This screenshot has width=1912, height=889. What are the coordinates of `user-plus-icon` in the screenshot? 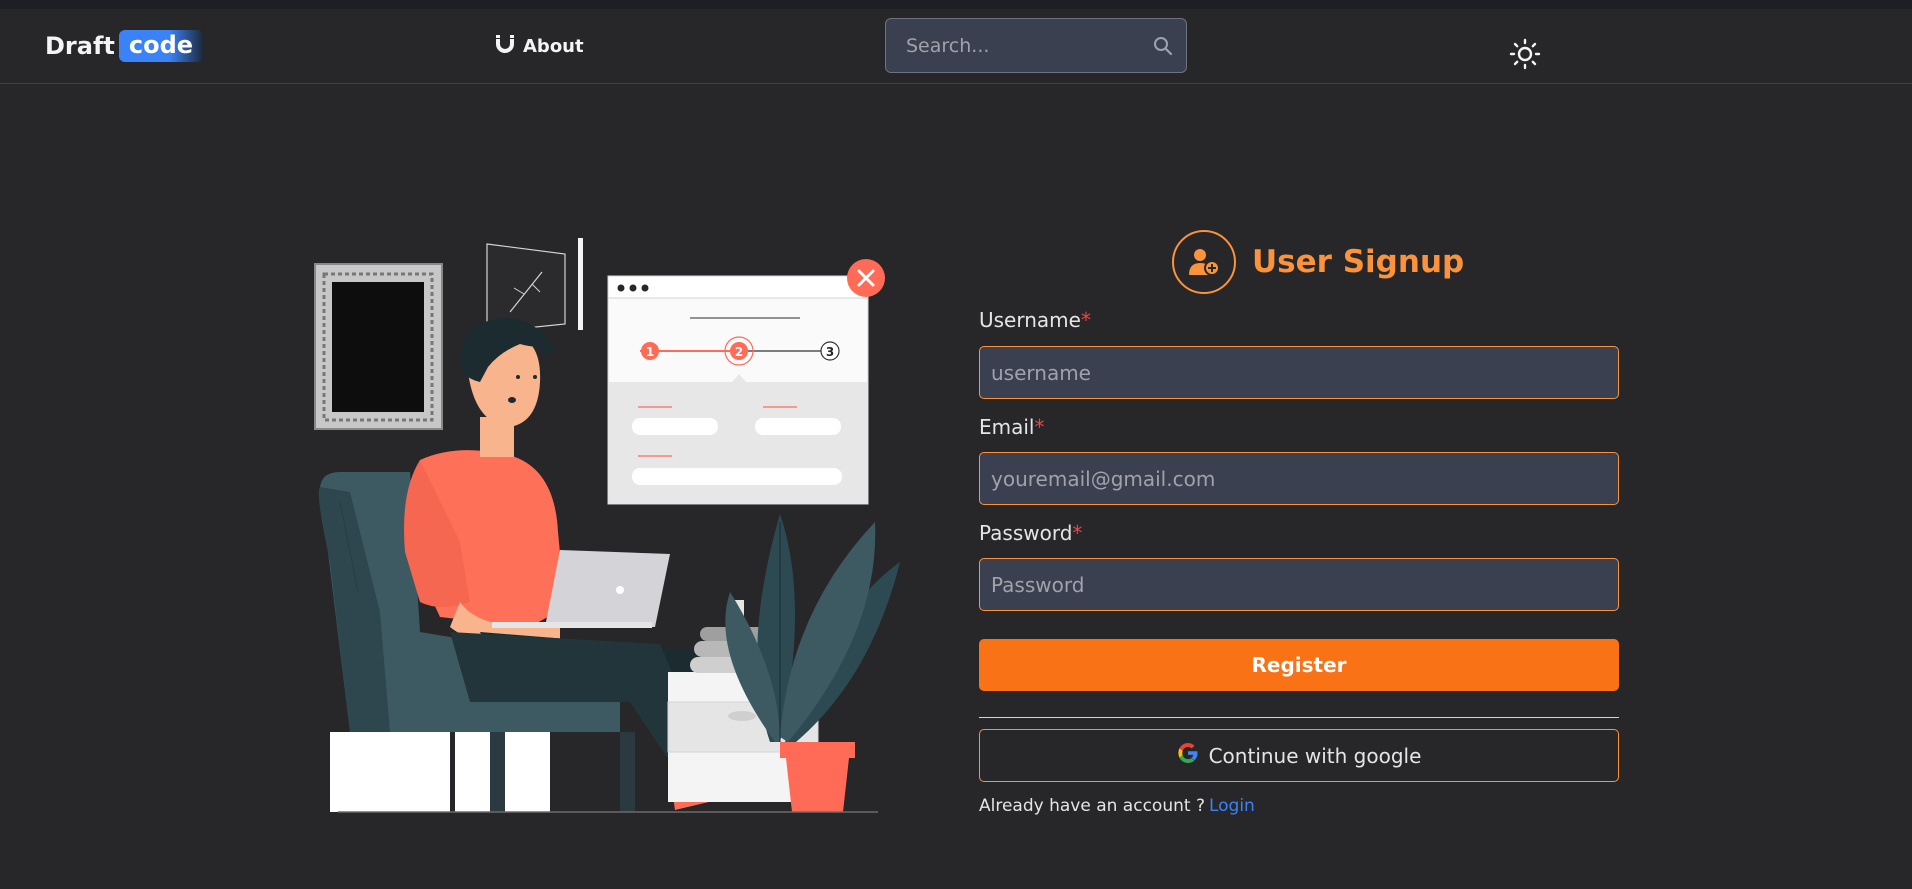 It's located at (1204, 262).